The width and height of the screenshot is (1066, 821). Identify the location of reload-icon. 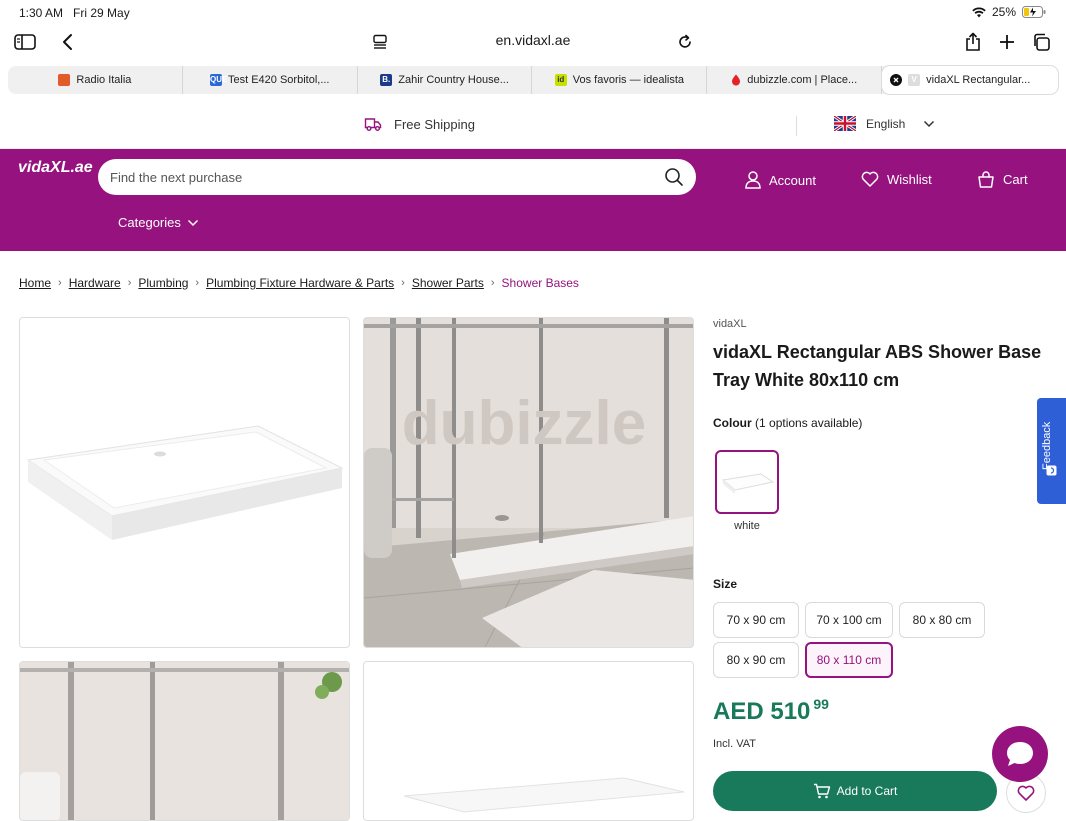
(685, 42).